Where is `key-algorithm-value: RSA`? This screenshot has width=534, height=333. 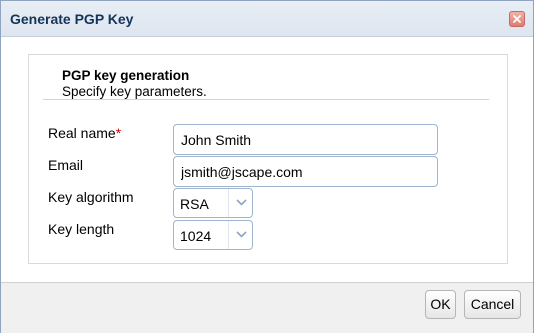 key-algorithm-value: RSA is located at coordinates (194, 204).